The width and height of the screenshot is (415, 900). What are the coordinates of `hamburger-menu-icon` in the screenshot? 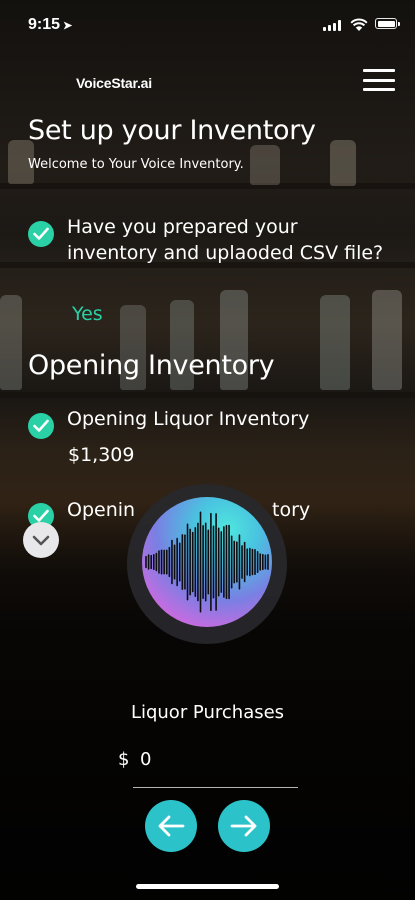 It's located at (379, 80).